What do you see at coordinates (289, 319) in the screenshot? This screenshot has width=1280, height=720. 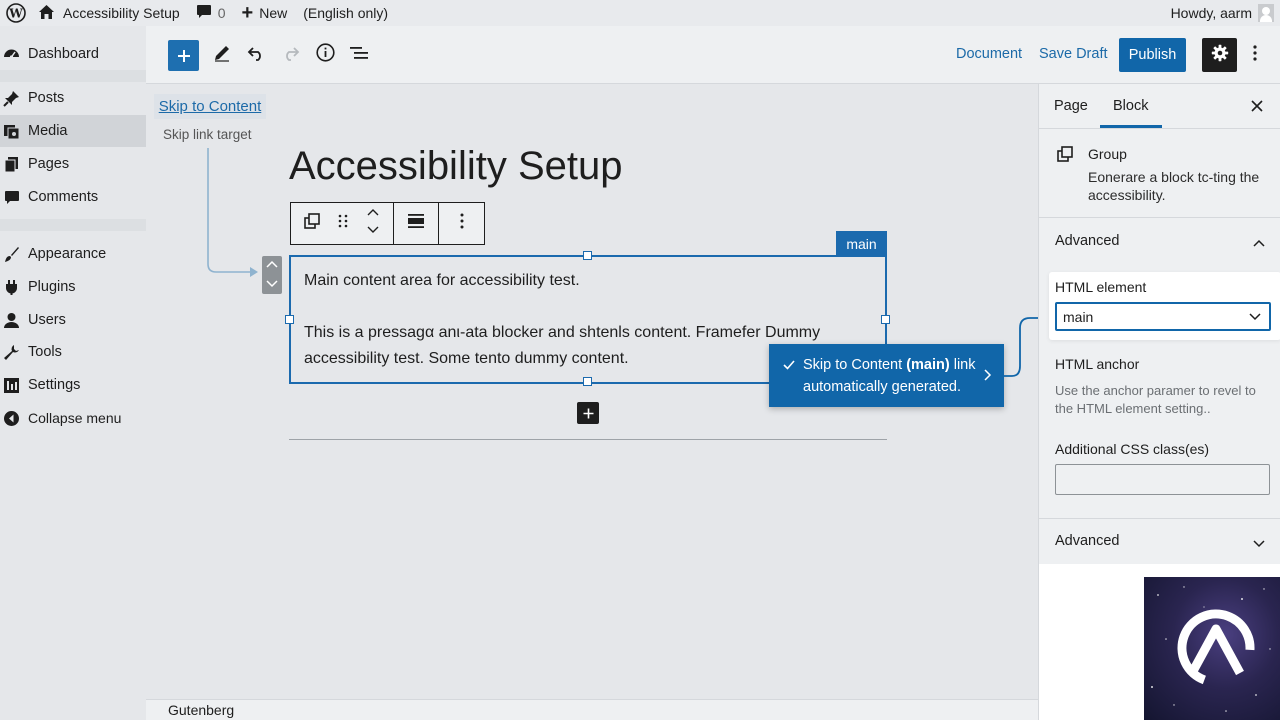 I see `resize-handle-left` at bounding box center [289, 319].